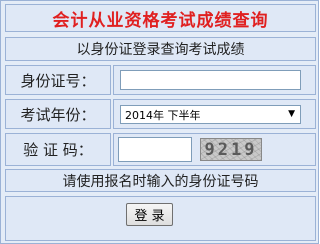  What do you see at coordinates (291, 114) in the screenshot?
I see `chevron-down-icon: ▼` at bounding box center [291, 114].